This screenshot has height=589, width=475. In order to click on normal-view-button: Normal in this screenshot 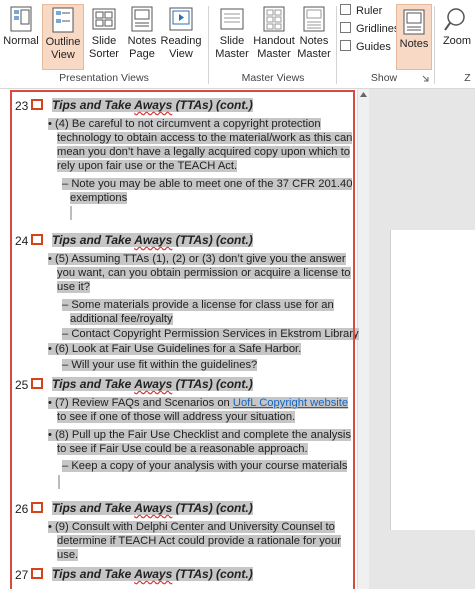, I will do `click(21, 27)`.